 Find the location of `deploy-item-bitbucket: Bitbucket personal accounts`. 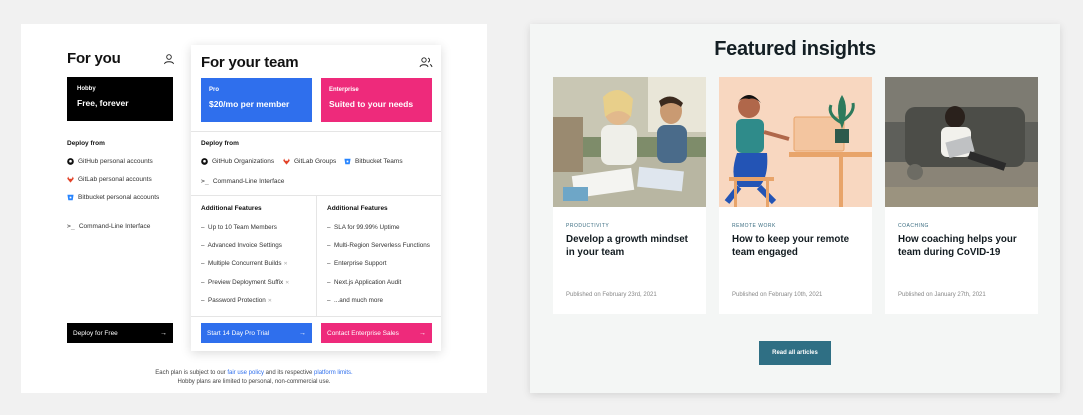

deploy-item-bitbucket: Bitbucket personal accounts is located at coordinates (113, 197).